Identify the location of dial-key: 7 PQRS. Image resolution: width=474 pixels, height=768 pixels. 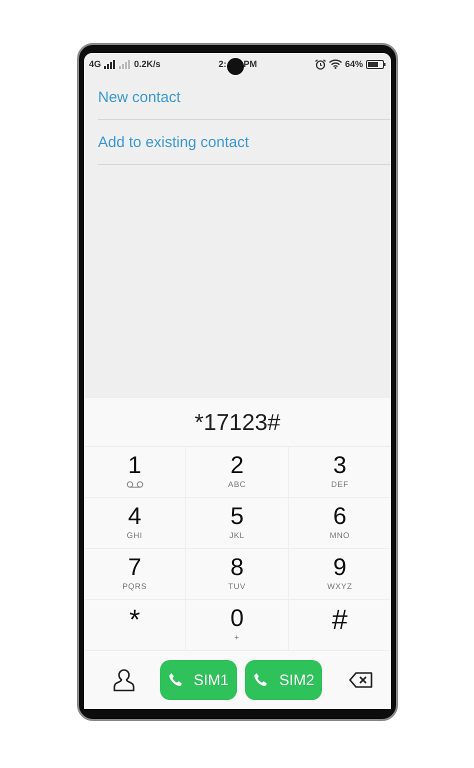
(135, 574).